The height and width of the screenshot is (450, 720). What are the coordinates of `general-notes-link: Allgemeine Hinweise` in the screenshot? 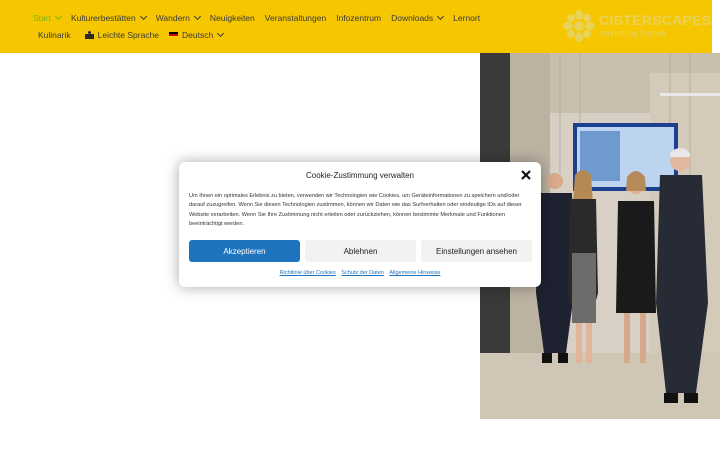 It's located at (414, 273).